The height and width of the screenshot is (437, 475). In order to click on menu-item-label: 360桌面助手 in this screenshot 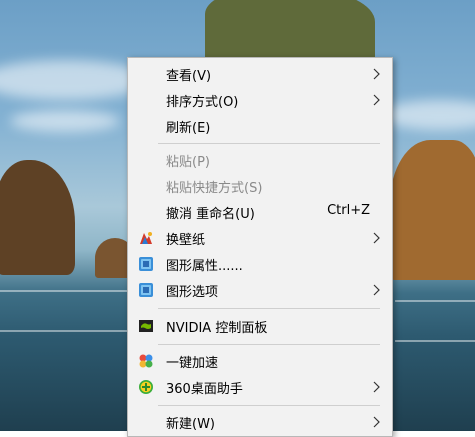, I will do `click(204, 389)`.